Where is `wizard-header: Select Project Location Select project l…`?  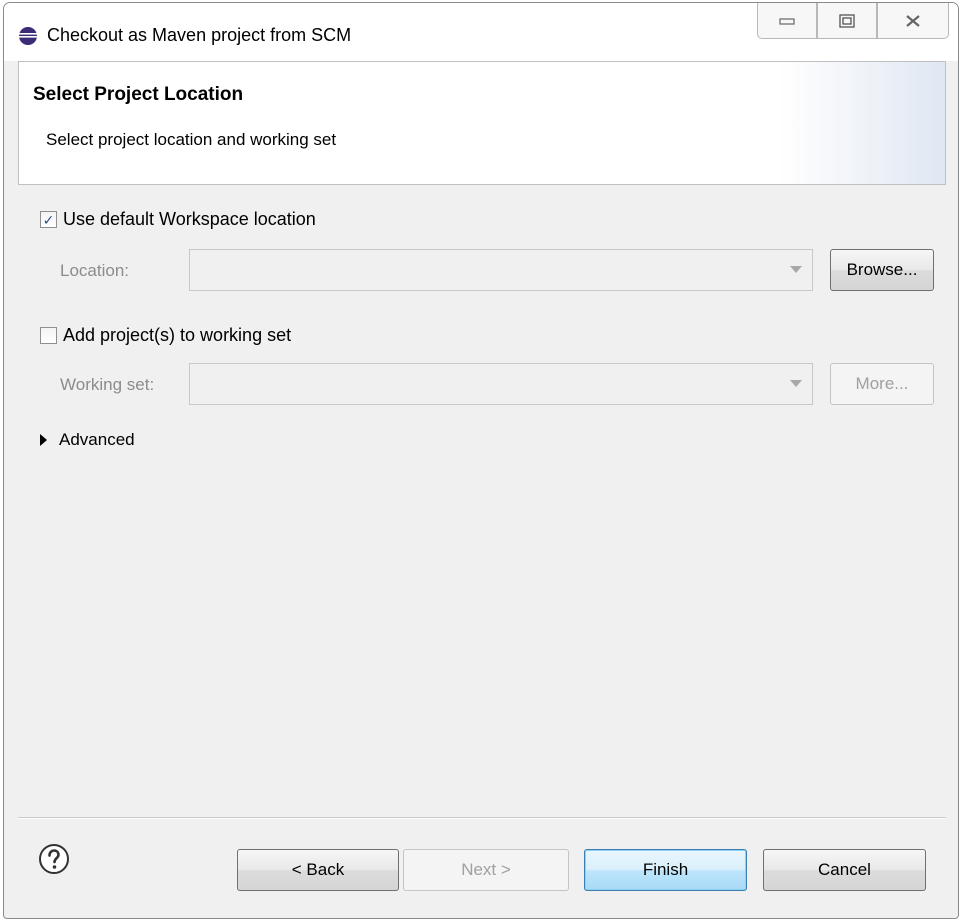
wizard-header: Select Project Location Select project l… is located at coordinates (482, 123).